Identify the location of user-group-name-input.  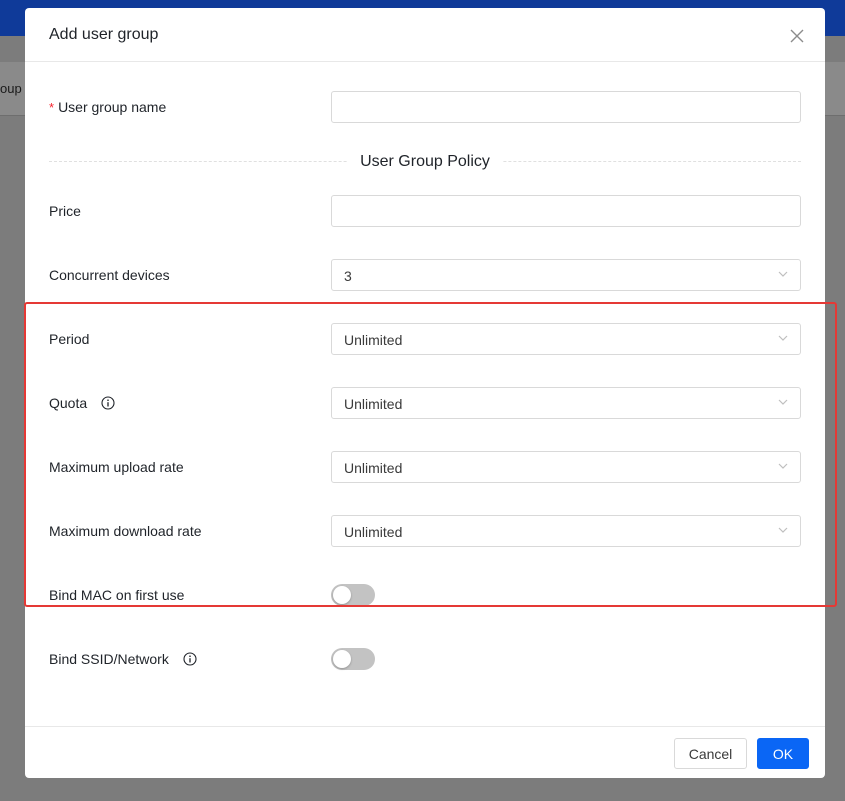
(566, 107).